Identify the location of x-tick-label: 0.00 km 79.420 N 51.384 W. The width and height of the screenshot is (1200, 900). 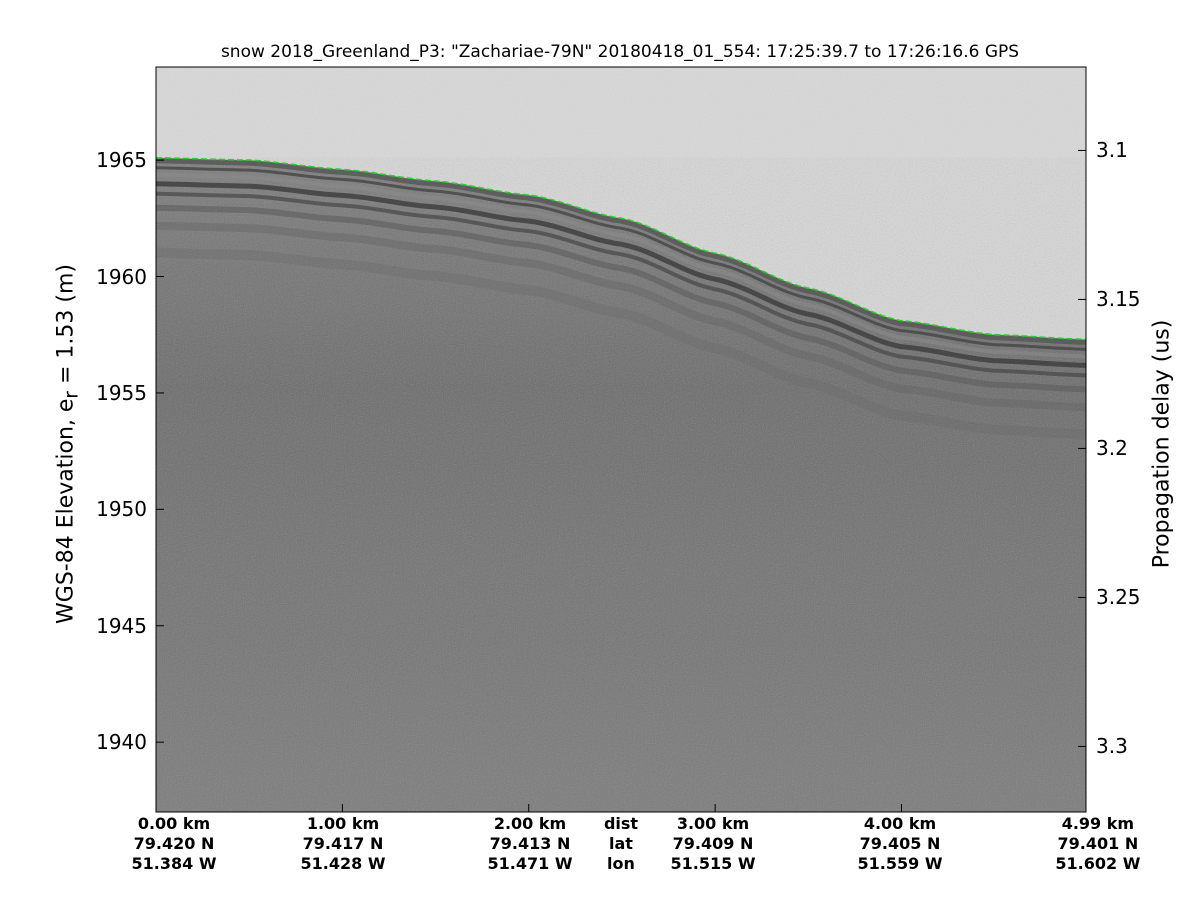
(174, 844).